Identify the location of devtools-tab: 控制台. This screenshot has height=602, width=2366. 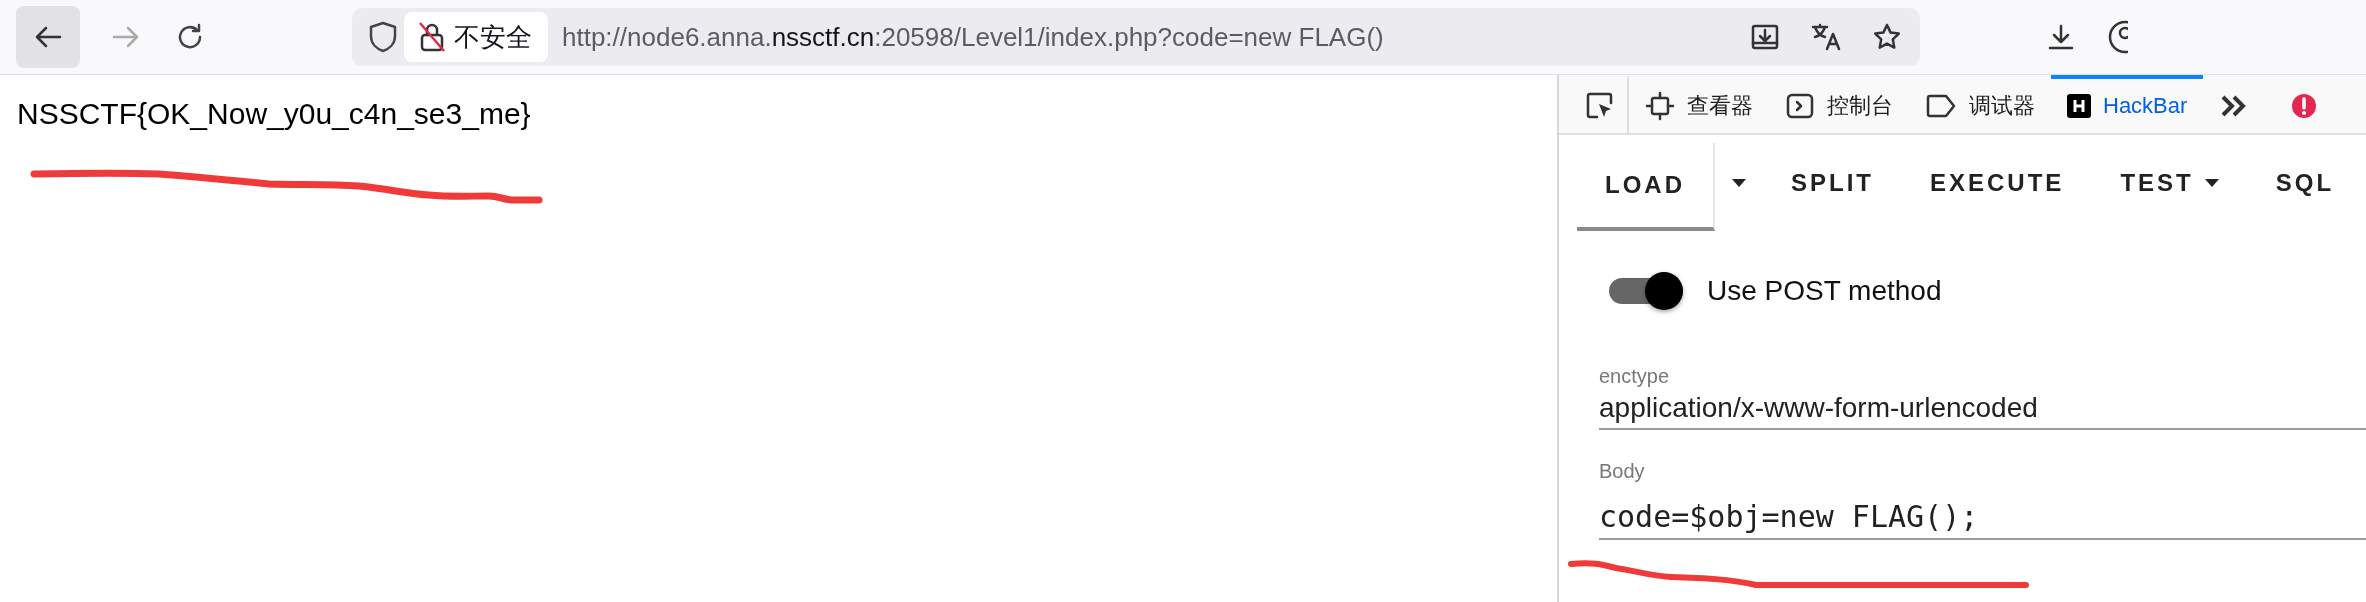
(1839, 104).